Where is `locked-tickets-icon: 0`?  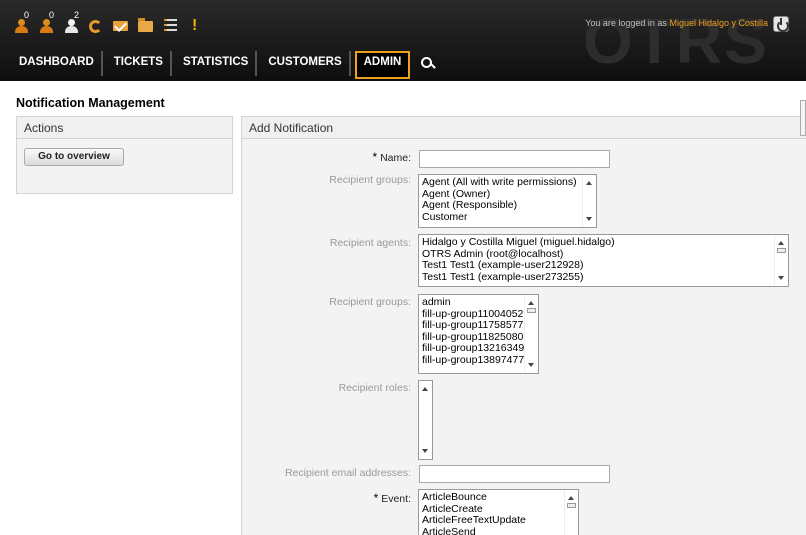
locked-tickets-icon: 0 is located at coordinates (21, 22).